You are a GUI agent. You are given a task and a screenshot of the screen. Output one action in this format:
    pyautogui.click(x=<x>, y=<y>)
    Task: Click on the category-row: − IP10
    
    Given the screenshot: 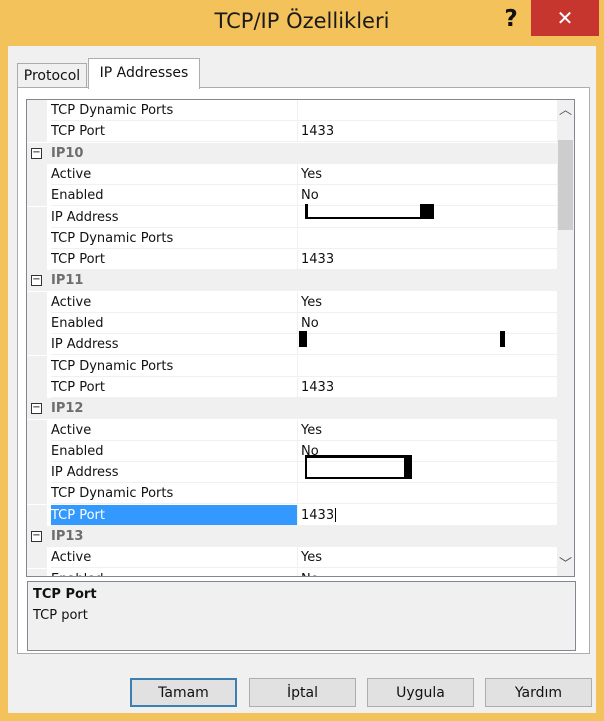 What is the action you would take?
    pyautogui.click(x=292, y=153)
    